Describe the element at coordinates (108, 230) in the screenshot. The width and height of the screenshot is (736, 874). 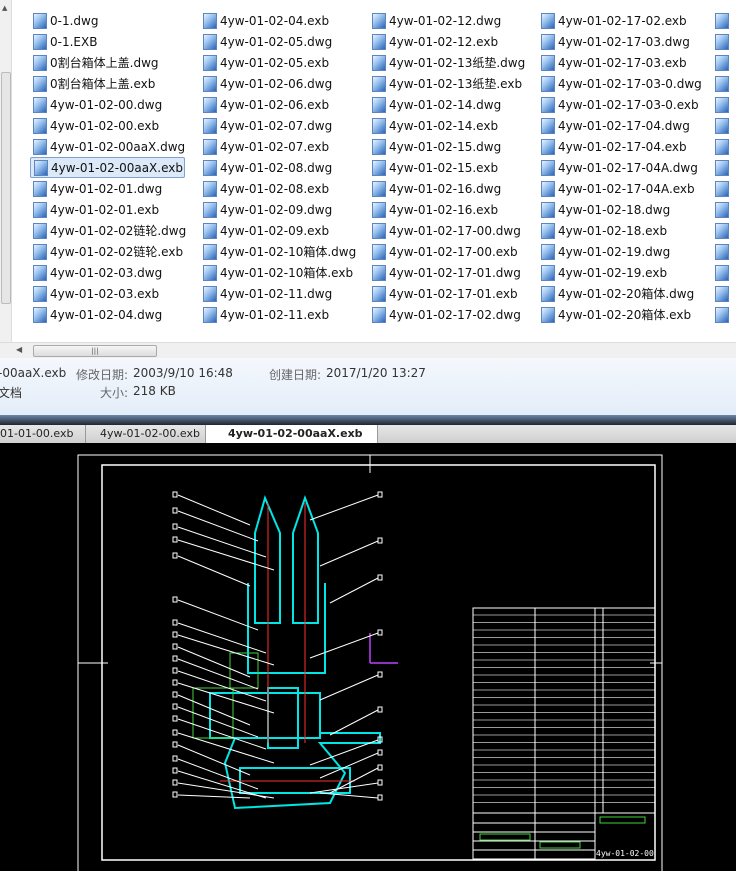
I see `file-item: 4yw-01-02-02链轮.dwg` at that location.